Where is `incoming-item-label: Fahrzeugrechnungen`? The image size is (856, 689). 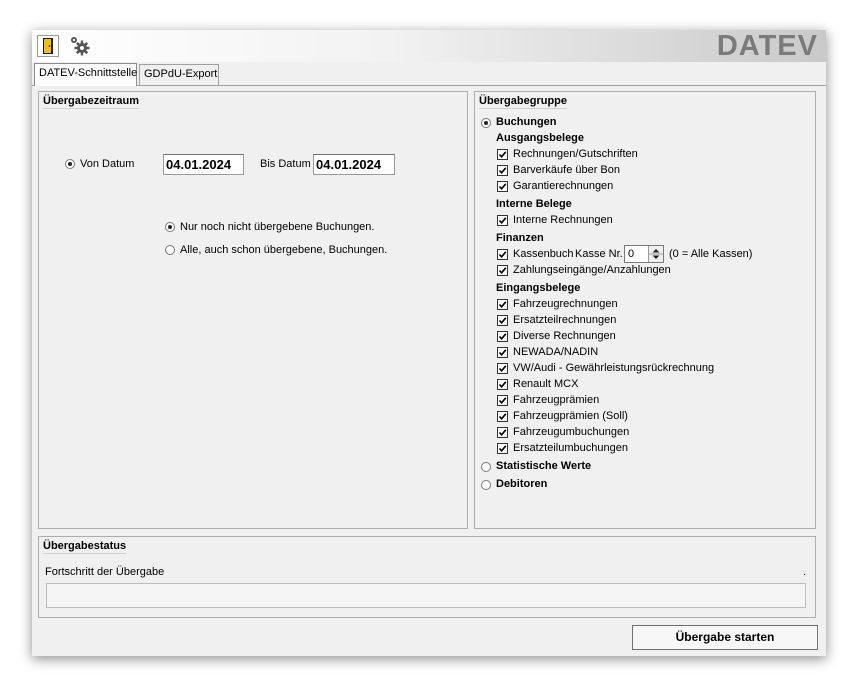
incoming-item-label: Fahrzeugrechnungen is located at coordinates (565, 304).